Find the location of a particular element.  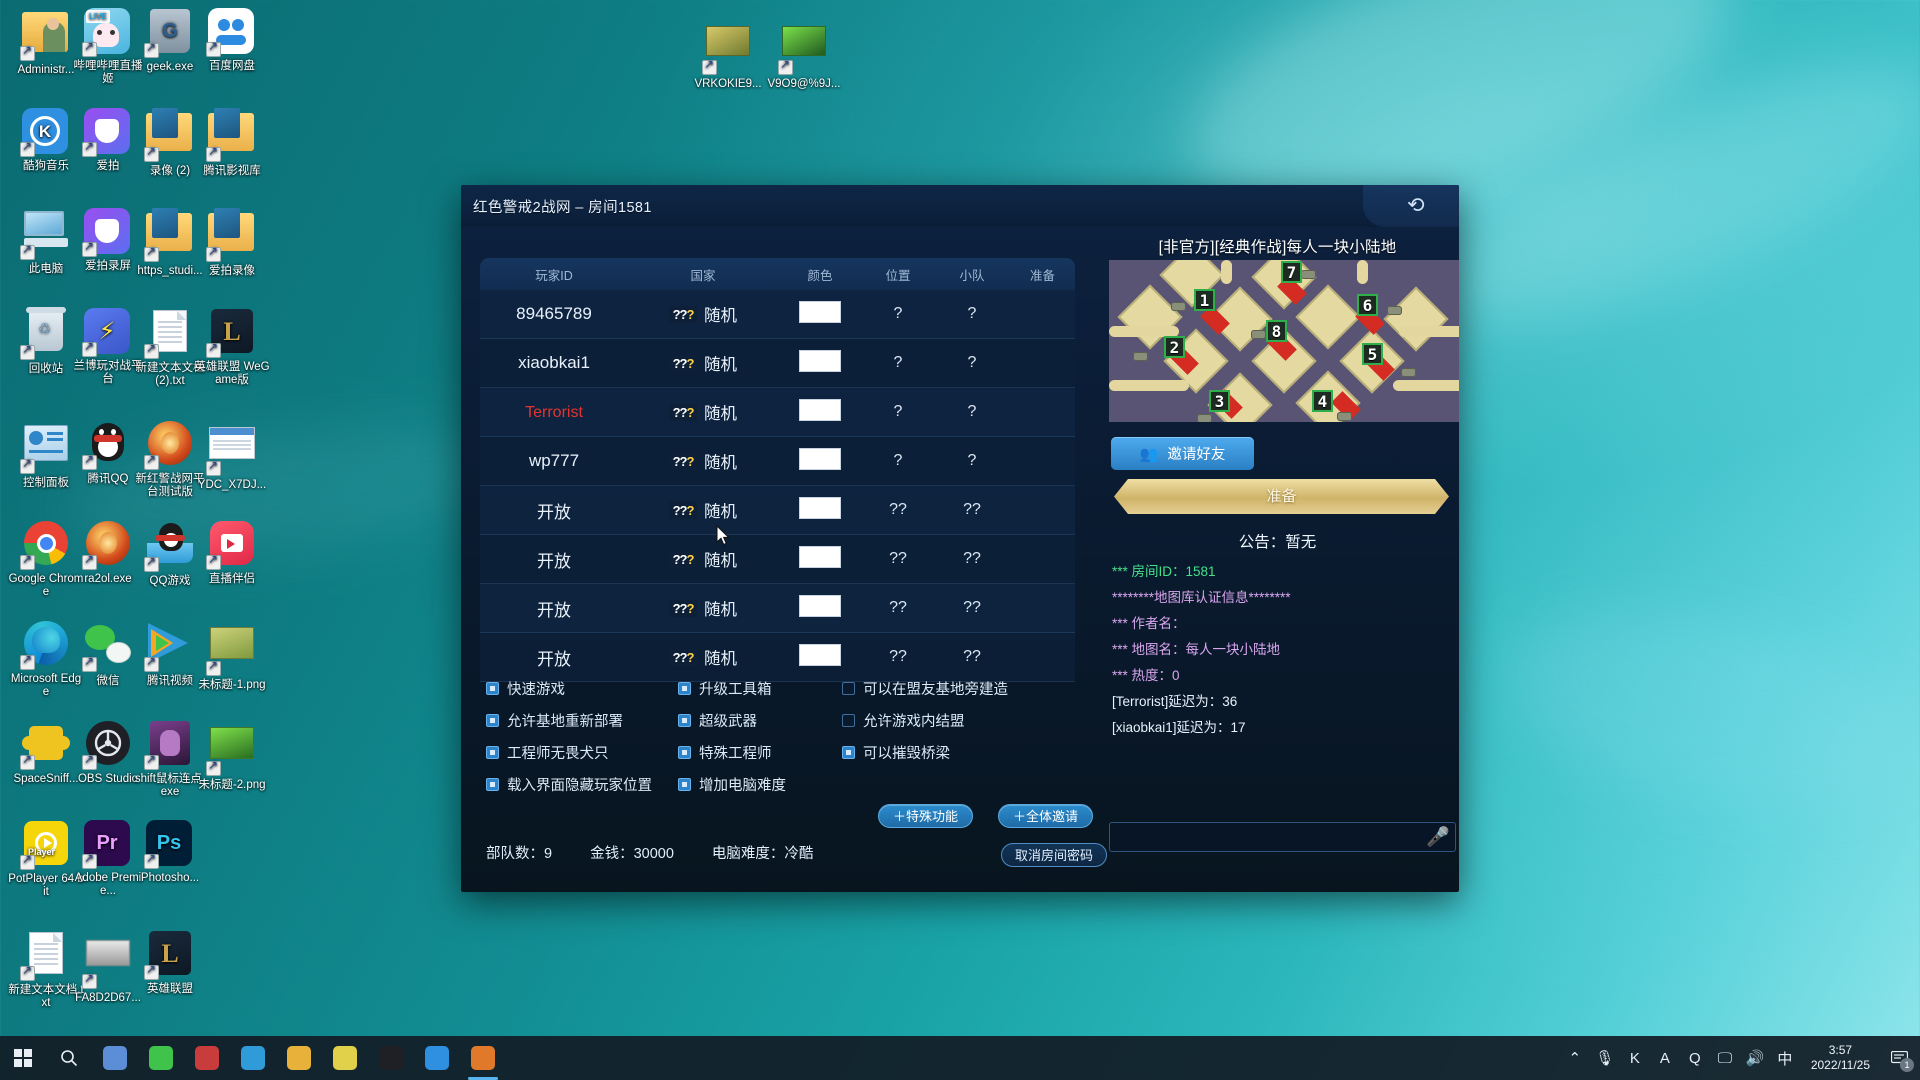

map-position-2: 2 is located at coordinates (1174, 347).